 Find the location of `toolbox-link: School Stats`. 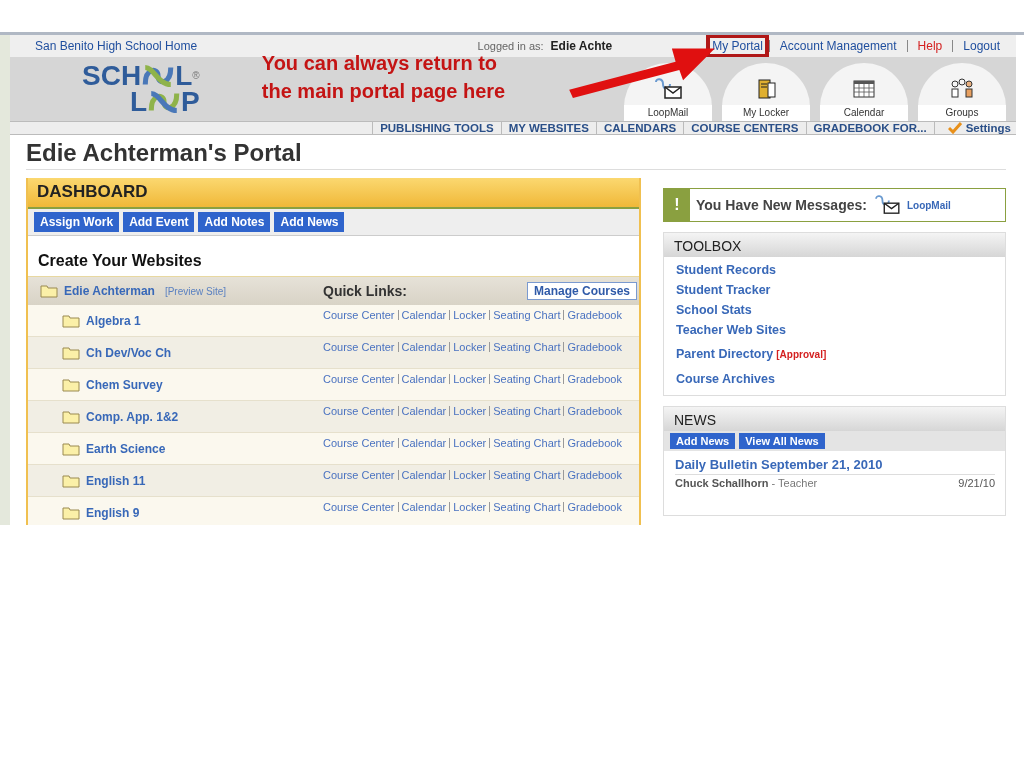

toolbox-link: School Stats is located at coordinates (714, 310).